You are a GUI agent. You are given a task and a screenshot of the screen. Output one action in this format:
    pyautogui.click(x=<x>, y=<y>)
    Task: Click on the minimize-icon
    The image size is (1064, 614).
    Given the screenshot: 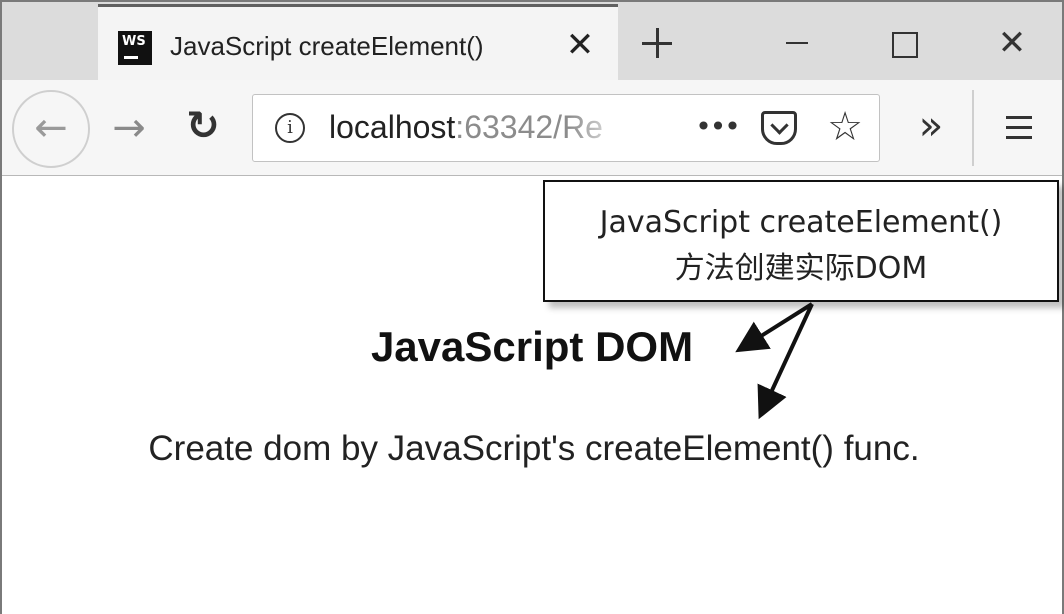 What is the action you would take?
    pyautogui.click(x=798, y=44)
    